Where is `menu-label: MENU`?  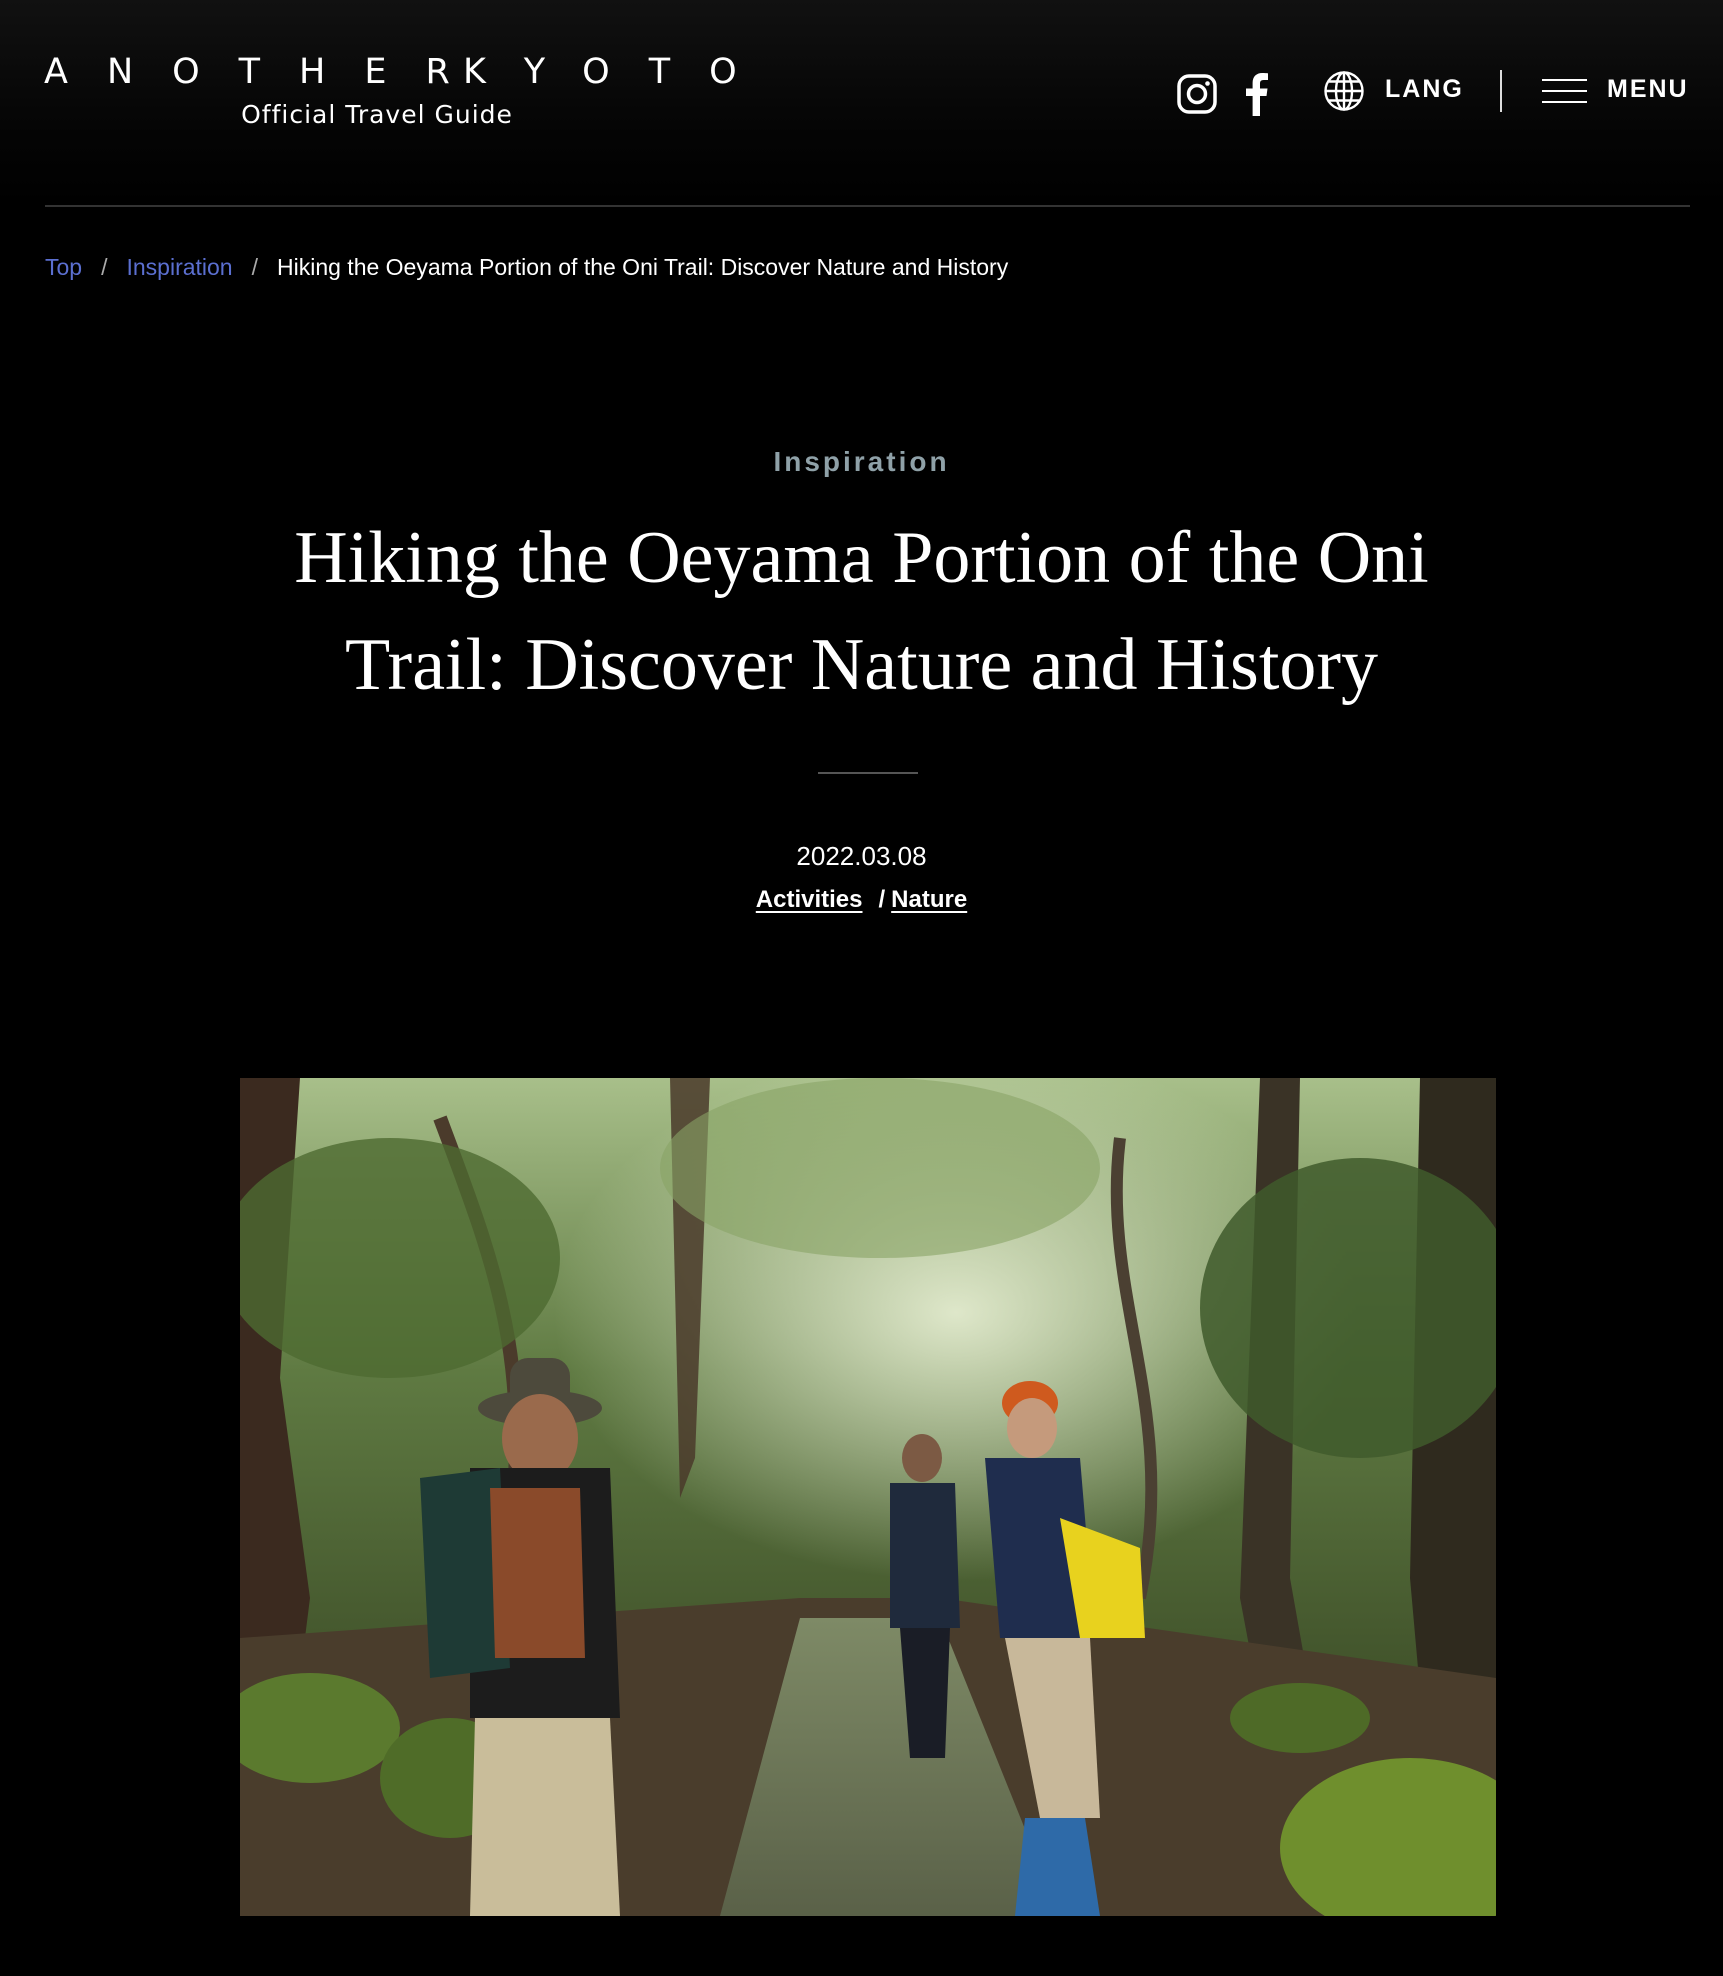
menu-label: MENU is located at coordinates (1648, 89).